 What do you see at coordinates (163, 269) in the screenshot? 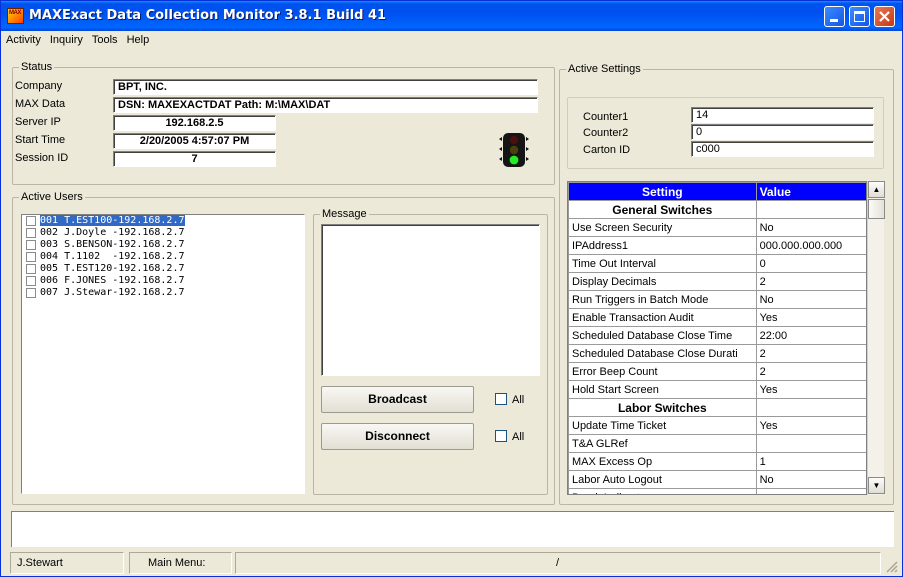
I see `user-list-item: 005 T.EST120-192.168.2.7` at bounding box center [163, 269].